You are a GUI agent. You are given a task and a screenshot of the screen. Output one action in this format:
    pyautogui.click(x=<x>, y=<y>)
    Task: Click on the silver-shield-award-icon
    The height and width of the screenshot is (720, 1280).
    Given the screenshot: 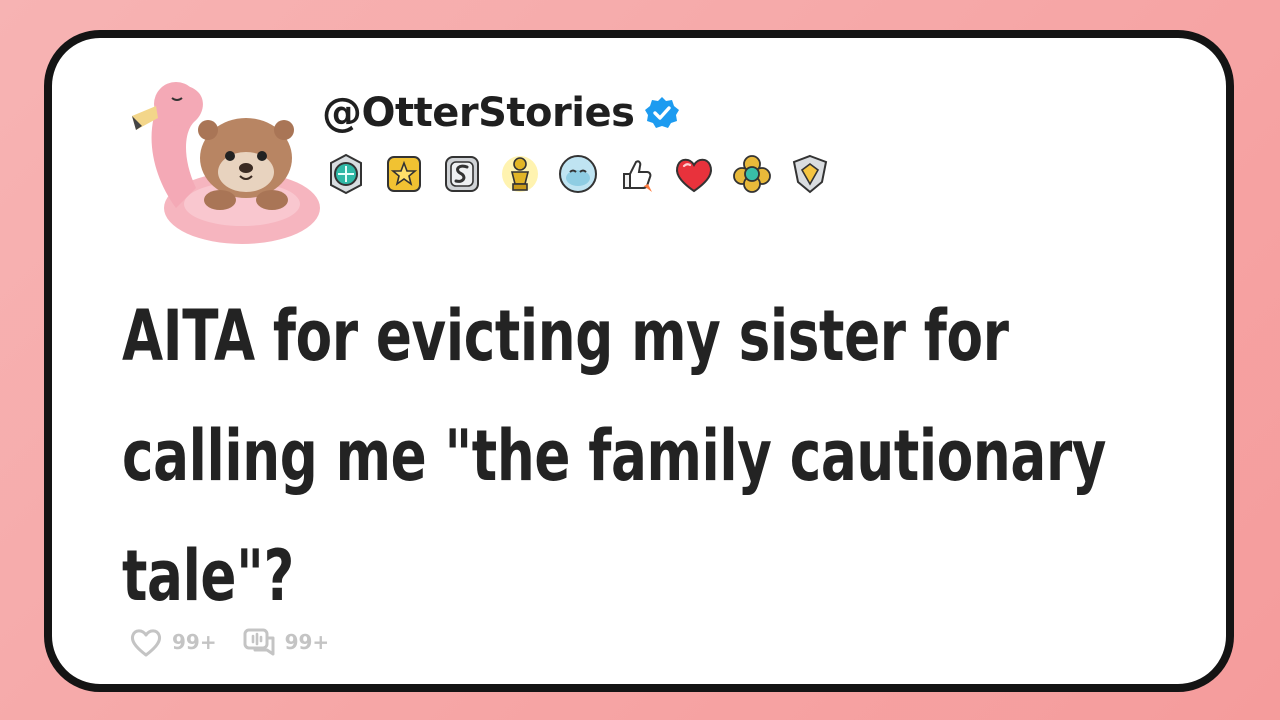 What is the action you would take?
    pyautogui.click(x=810, y=174)
    